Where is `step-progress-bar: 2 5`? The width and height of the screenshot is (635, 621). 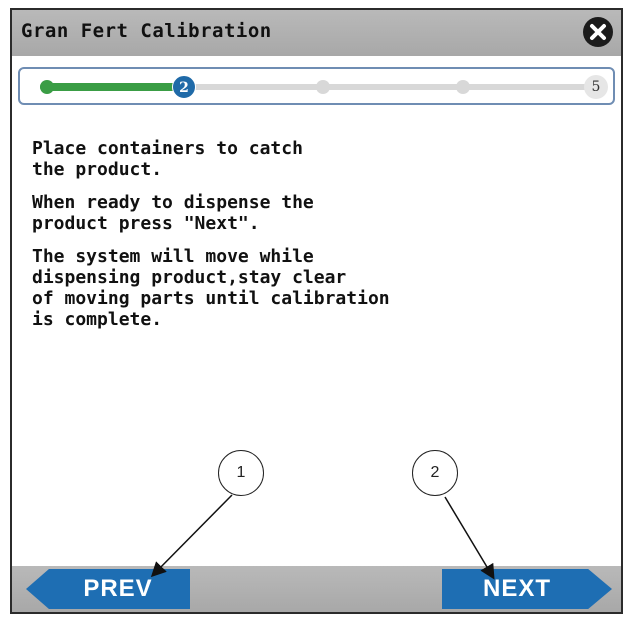
step-progress-bar: 2 5 is located at coordinates (316, 86).